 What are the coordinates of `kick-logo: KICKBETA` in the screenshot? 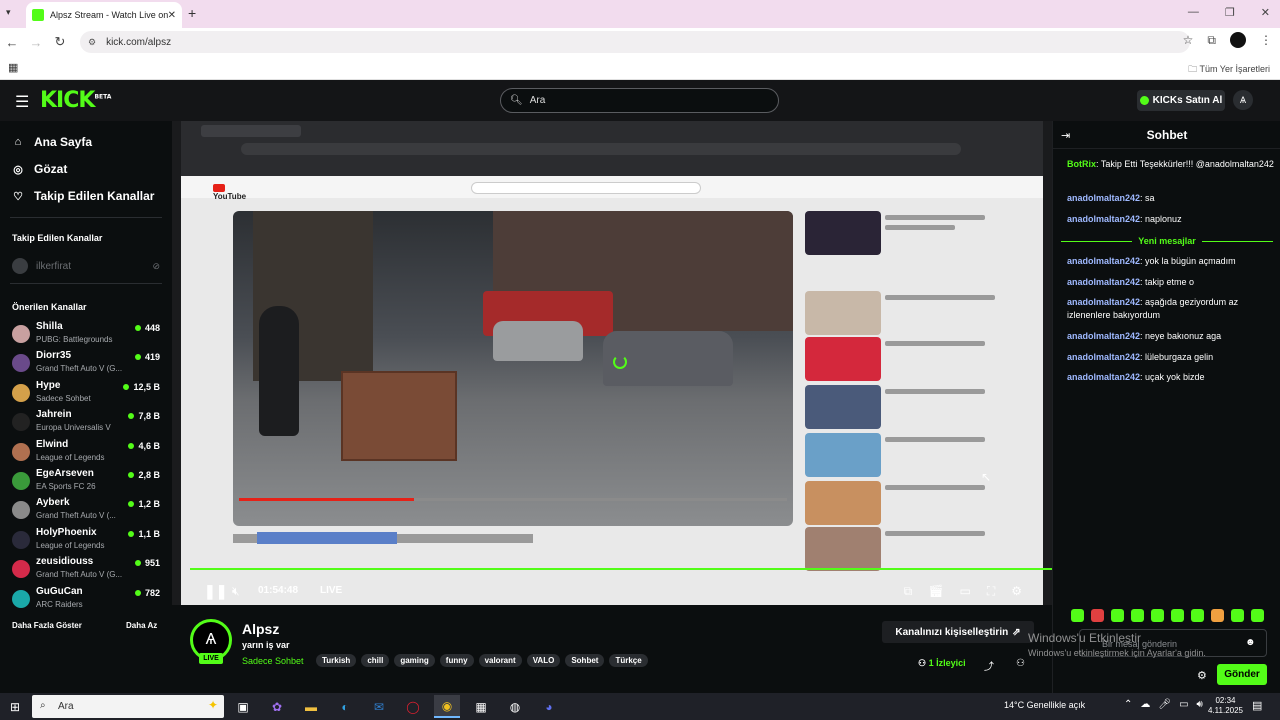 It's located at (75, 100).